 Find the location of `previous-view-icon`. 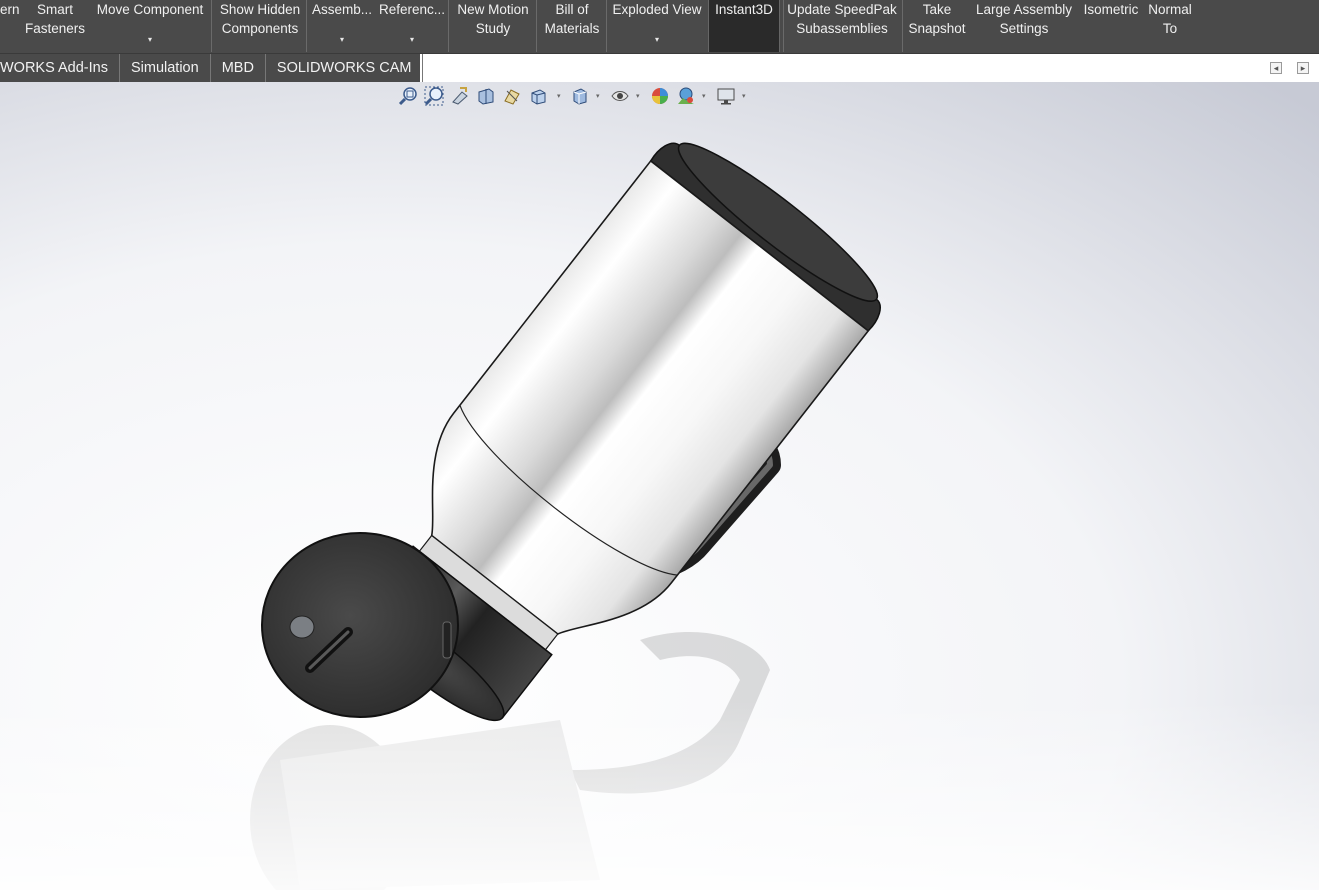

previous-view-icon is located at coordinates (460, 96).